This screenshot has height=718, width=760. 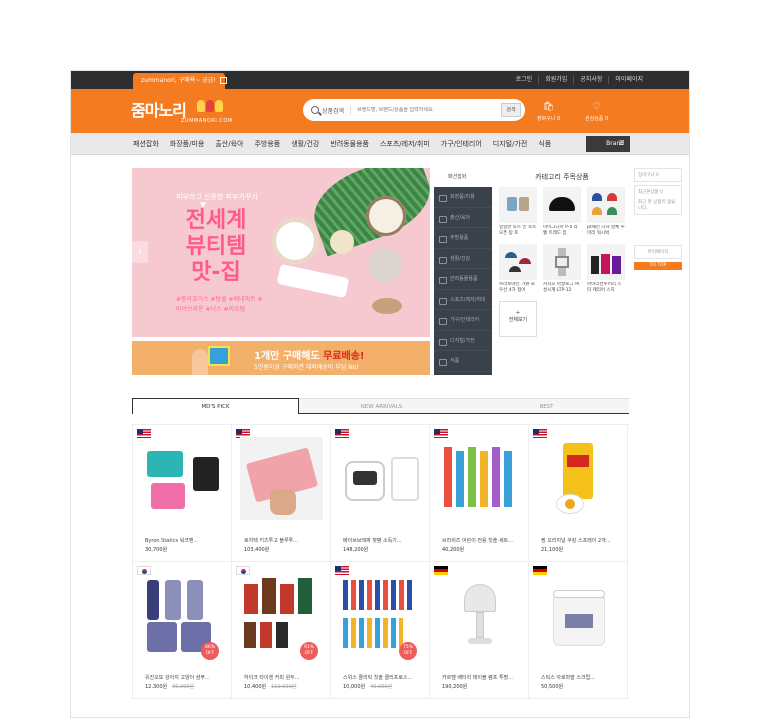 What do you see at coordinates (544, 144) in the screenshot?
I see `nav-item: 식품` at bounding box center [544, 144].